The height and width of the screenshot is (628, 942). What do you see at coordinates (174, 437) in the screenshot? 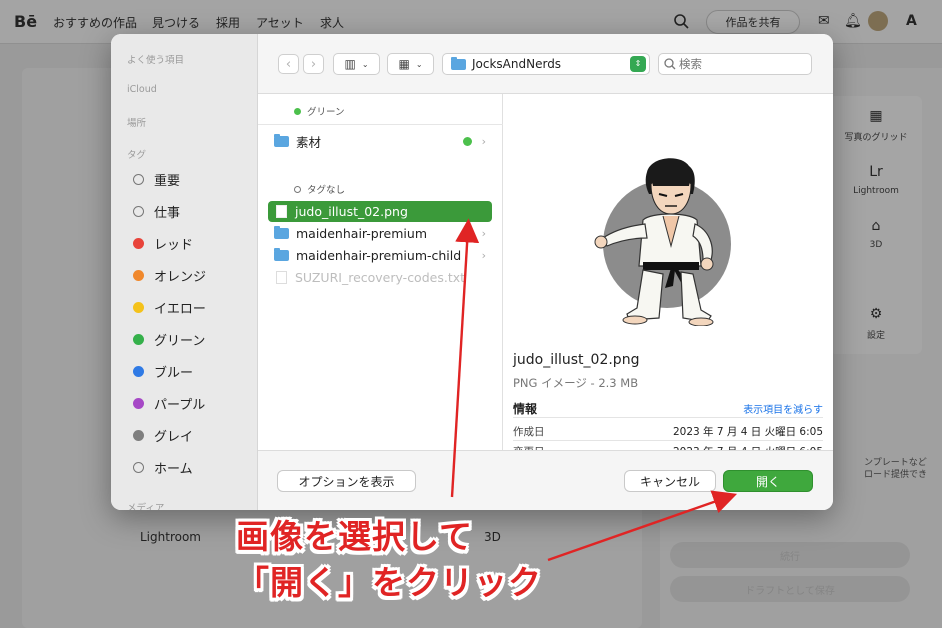
I see `tag-label: グレイ` at bounding box center [174, 437].